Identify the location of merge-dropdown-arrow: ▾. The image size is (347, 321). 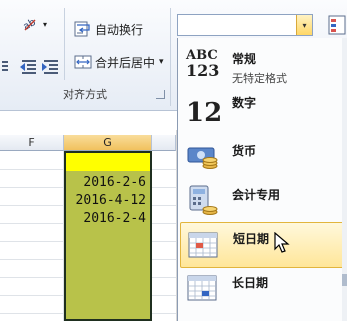
(161, 62).